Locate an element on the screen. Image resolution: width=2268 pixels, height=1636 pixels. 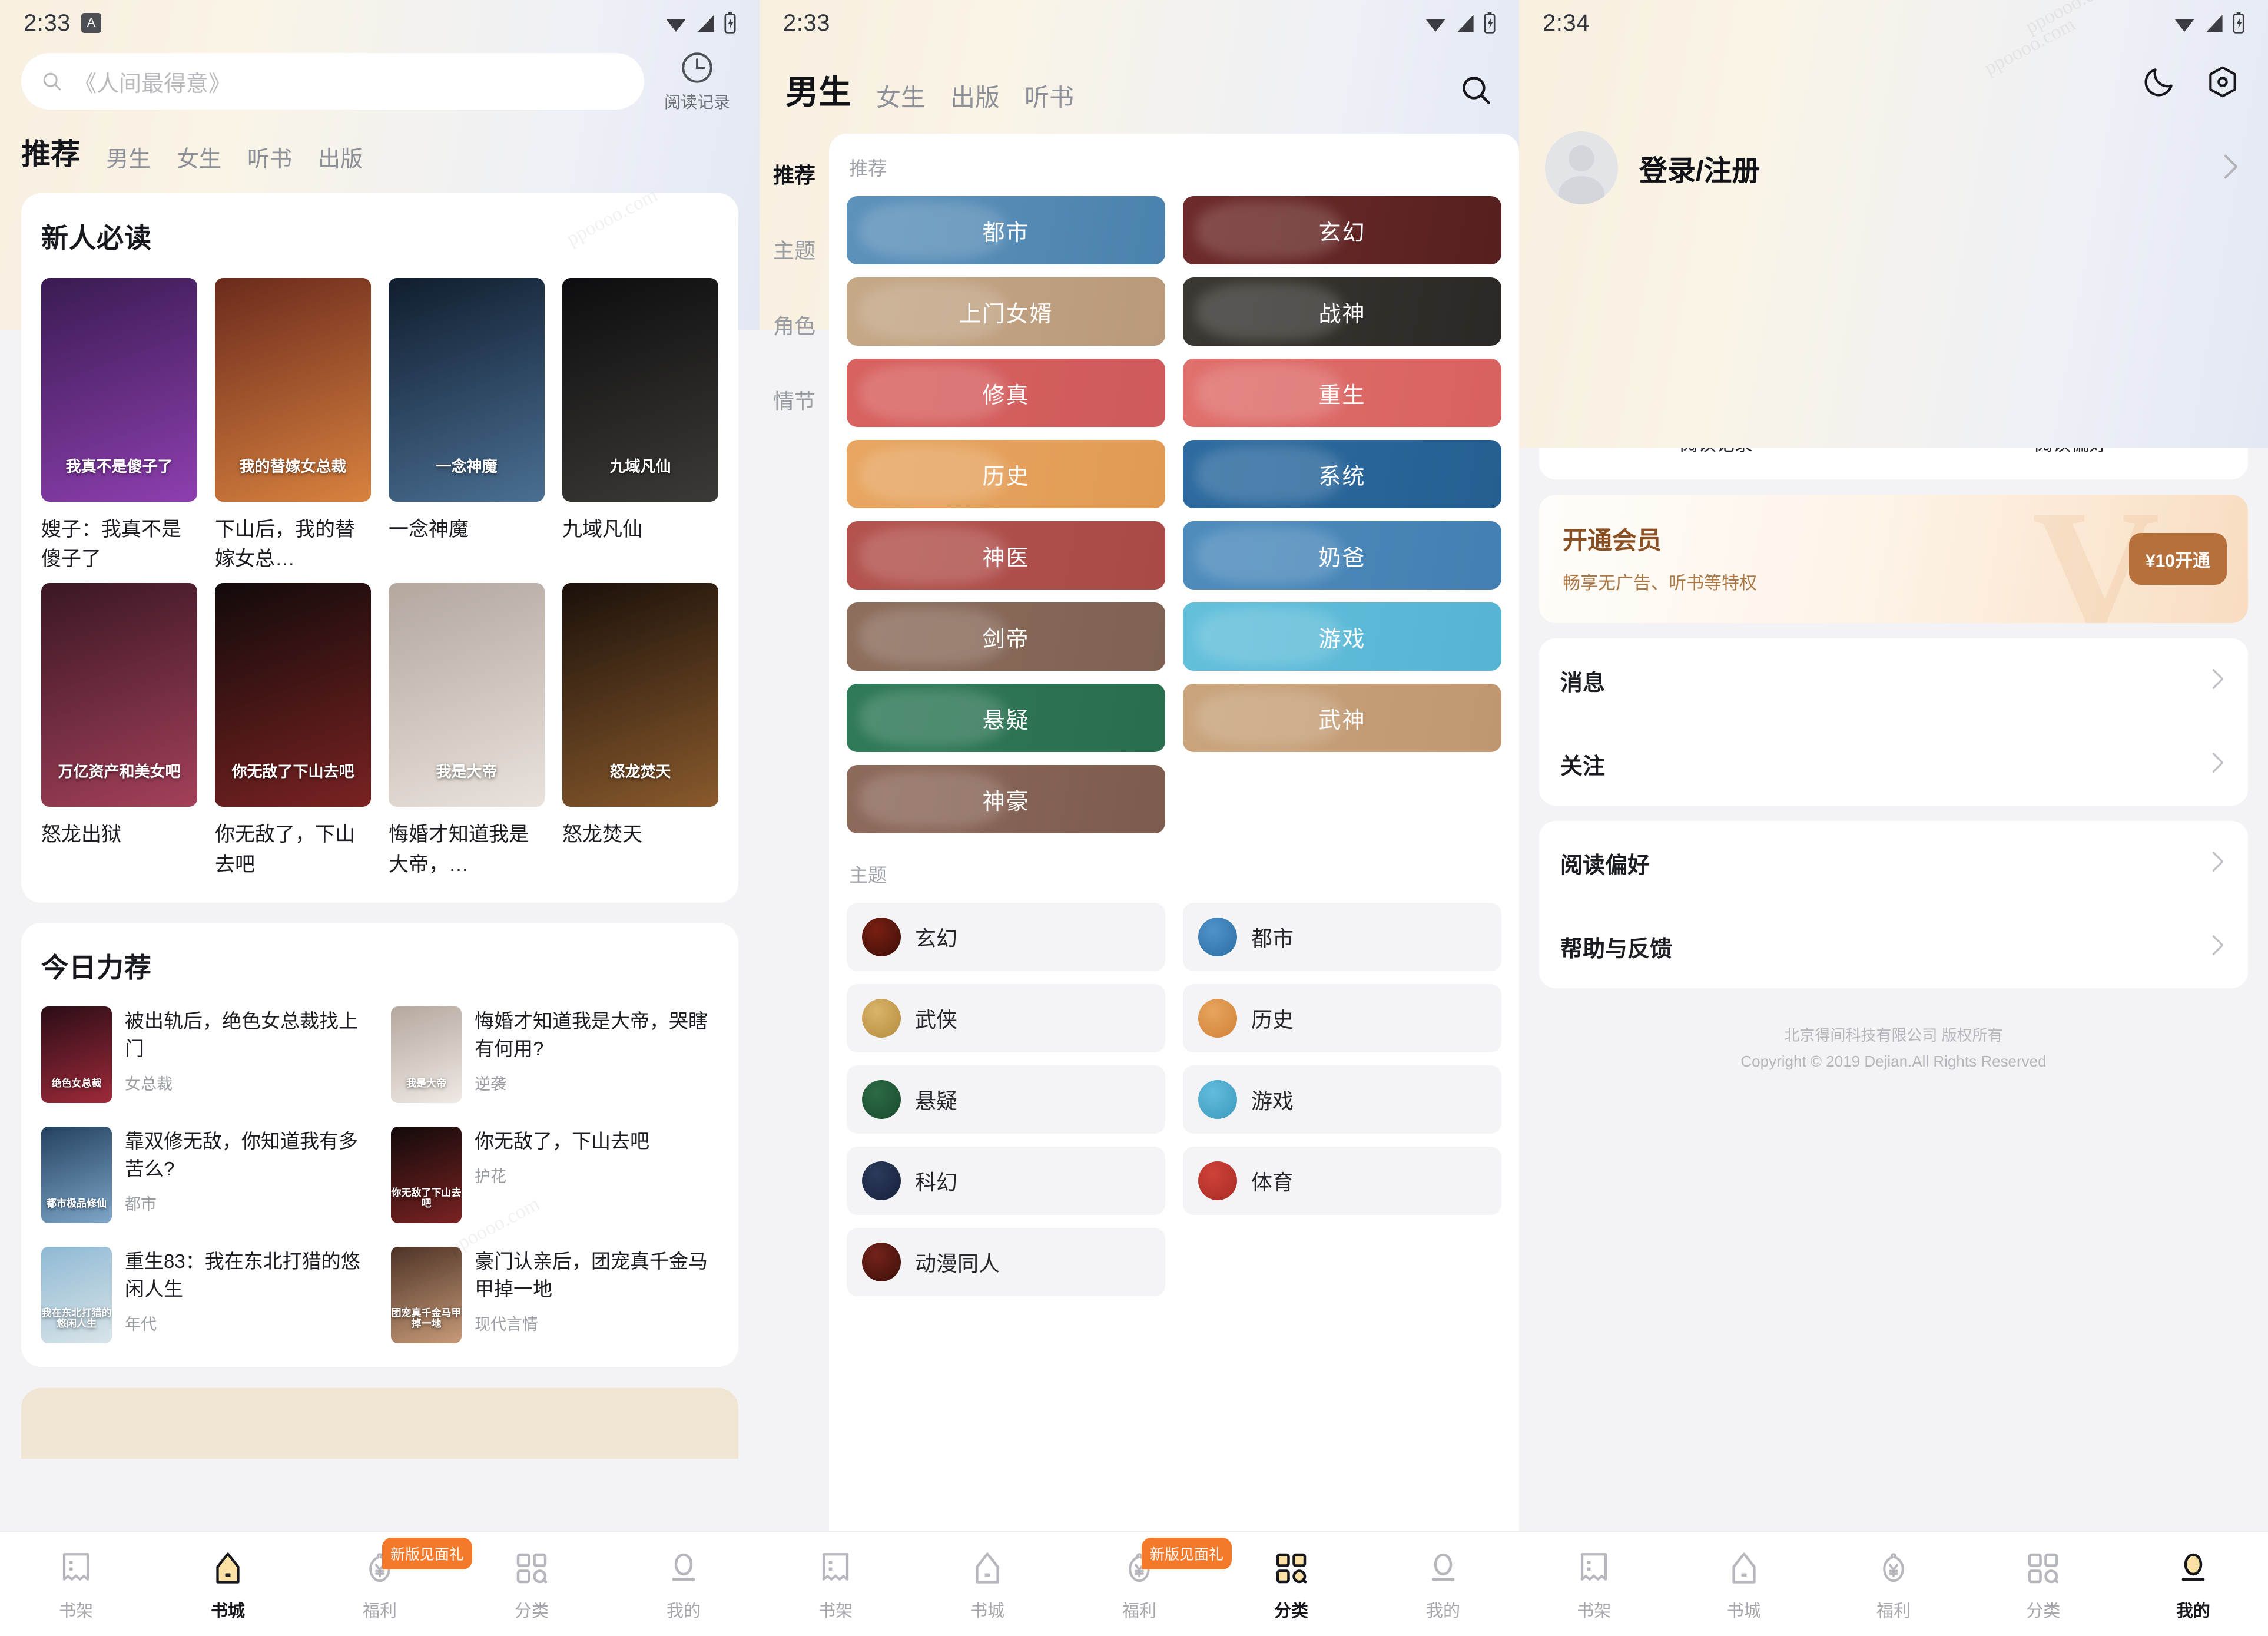
signal-icon is located at coordinates (706, 23).